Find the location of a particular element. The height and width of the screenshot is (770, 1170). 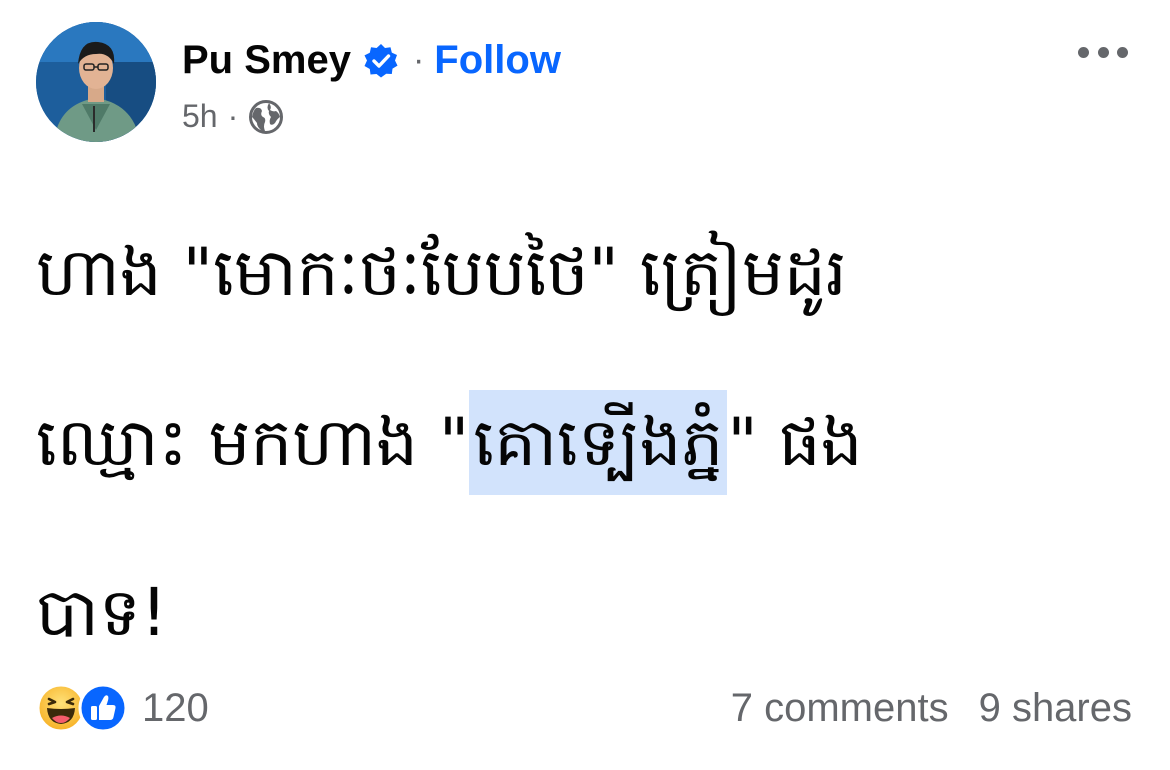

globe-icon is located at coordinates (266, 117).